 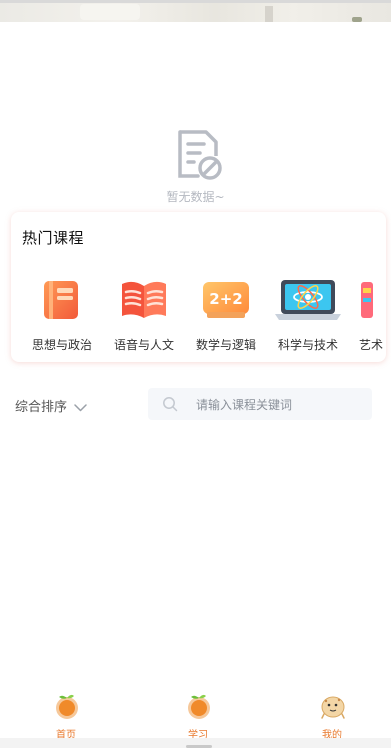 I want to click on empty-state: 暂无数据~, so click(x=195, y=169).